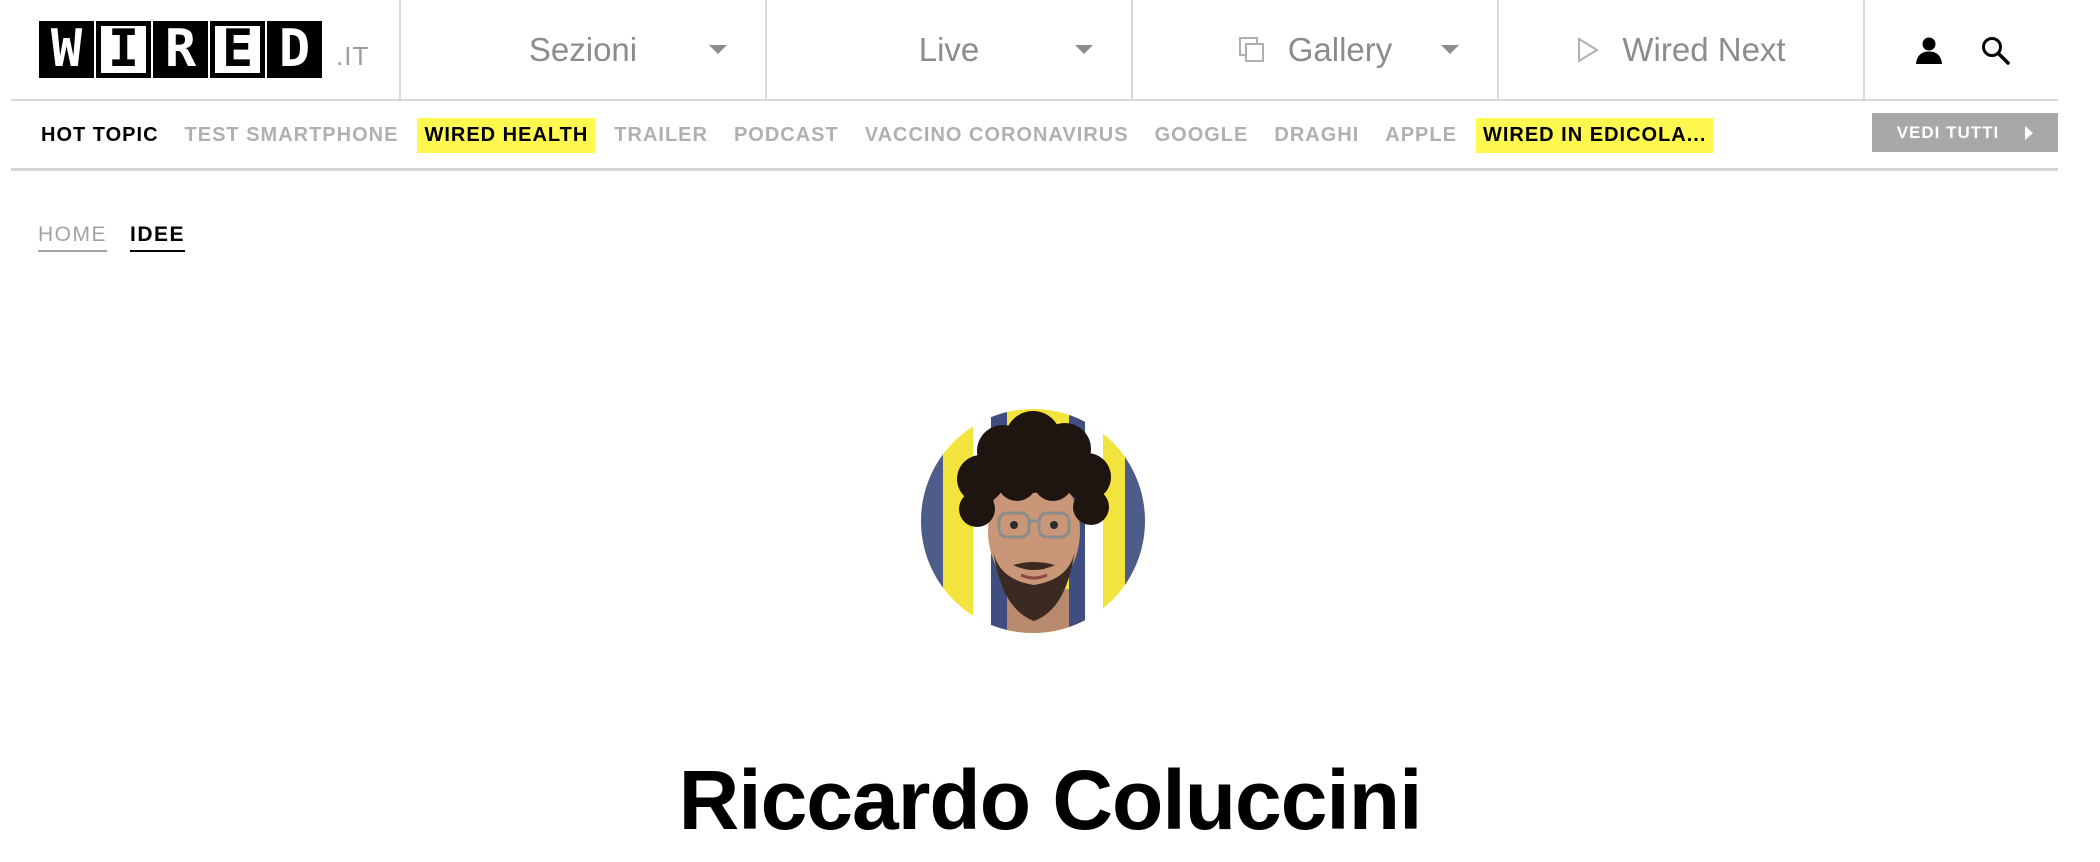 Image resolution: width=2100 pixels, height=862 pixels. I want to click on breadcrumb-home: HOME, so click(72, 237).